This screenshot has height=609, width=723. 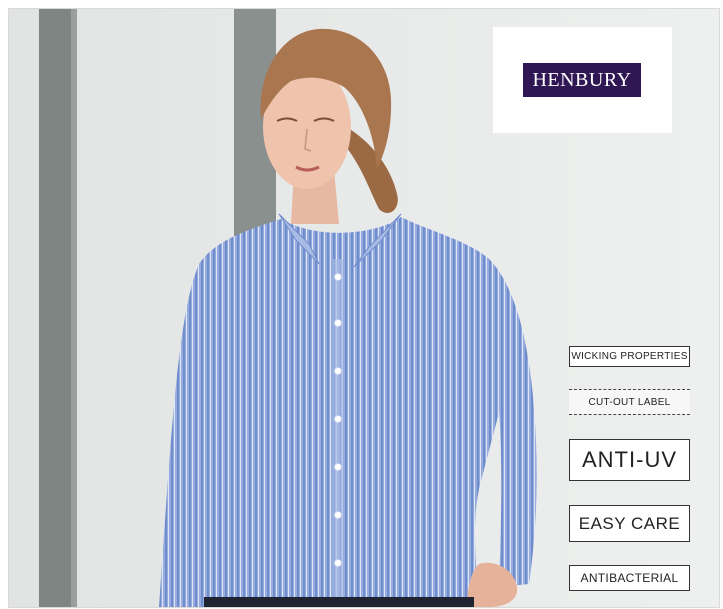 What do you see at coordinates (55, 308) in the screenshot?
I see `background-pillar` at bounding box center [55, 308].